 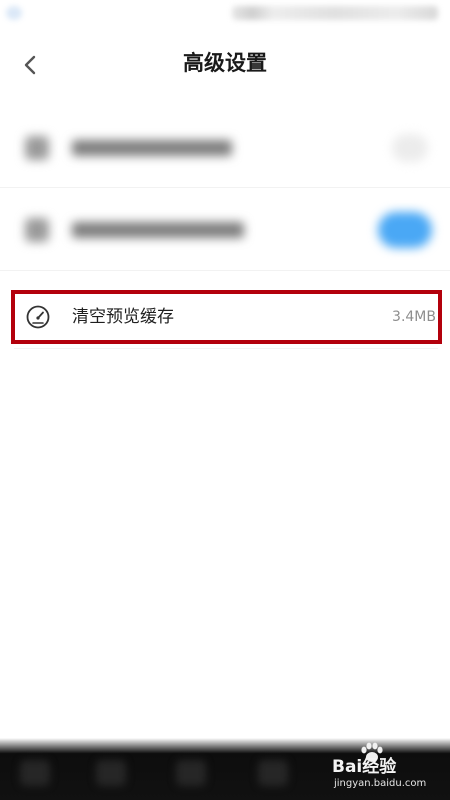 What do you see at coordinates (14, 13) in the screenshot?
I see `status-bar-left-blurred` at bounding box center [14, 13].